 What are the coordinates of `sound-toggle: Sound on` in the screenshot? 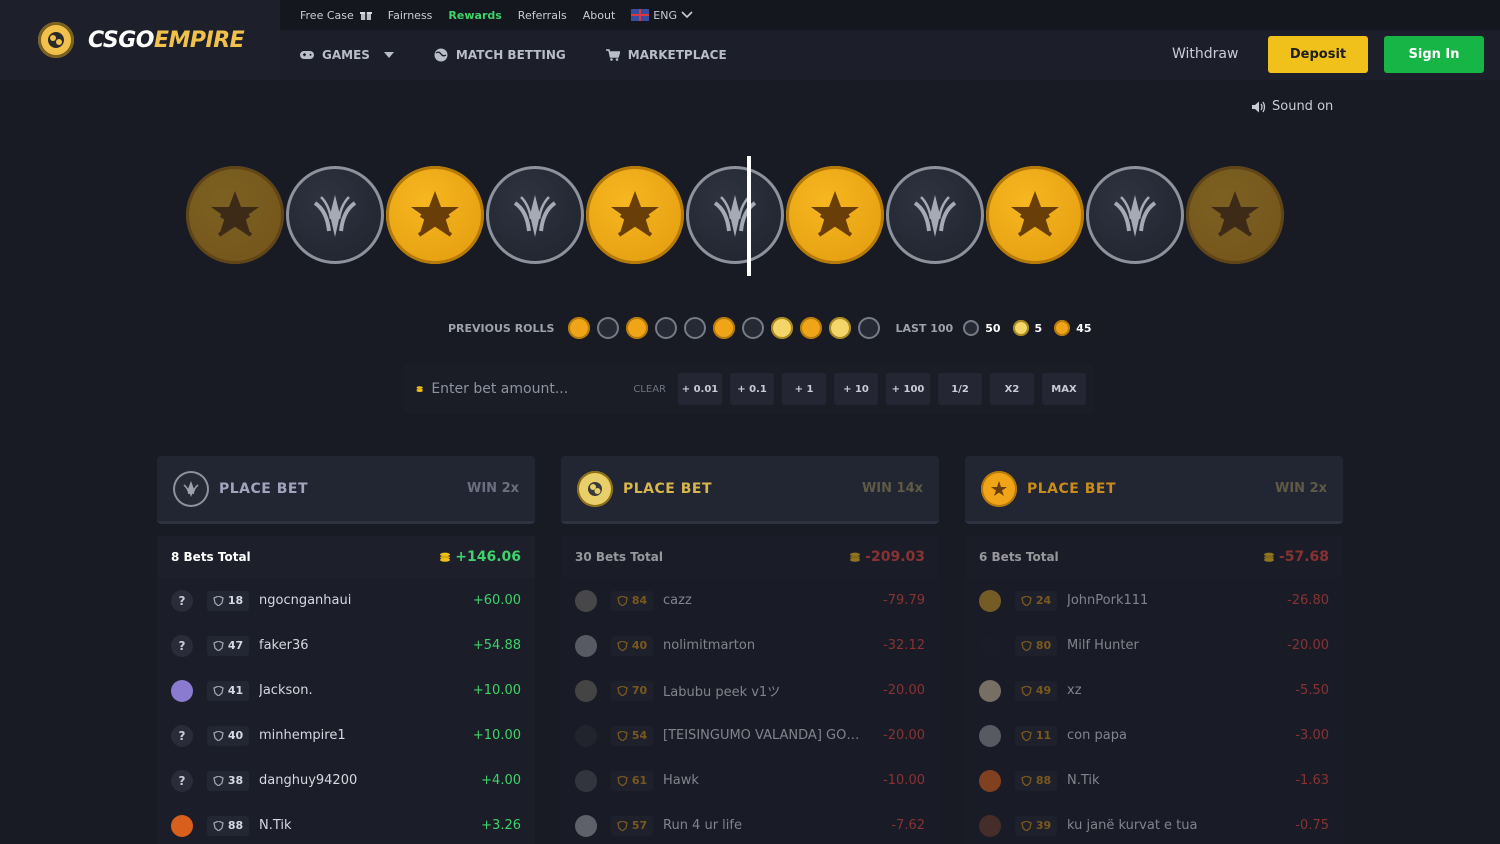 It's located at (1292, 106).